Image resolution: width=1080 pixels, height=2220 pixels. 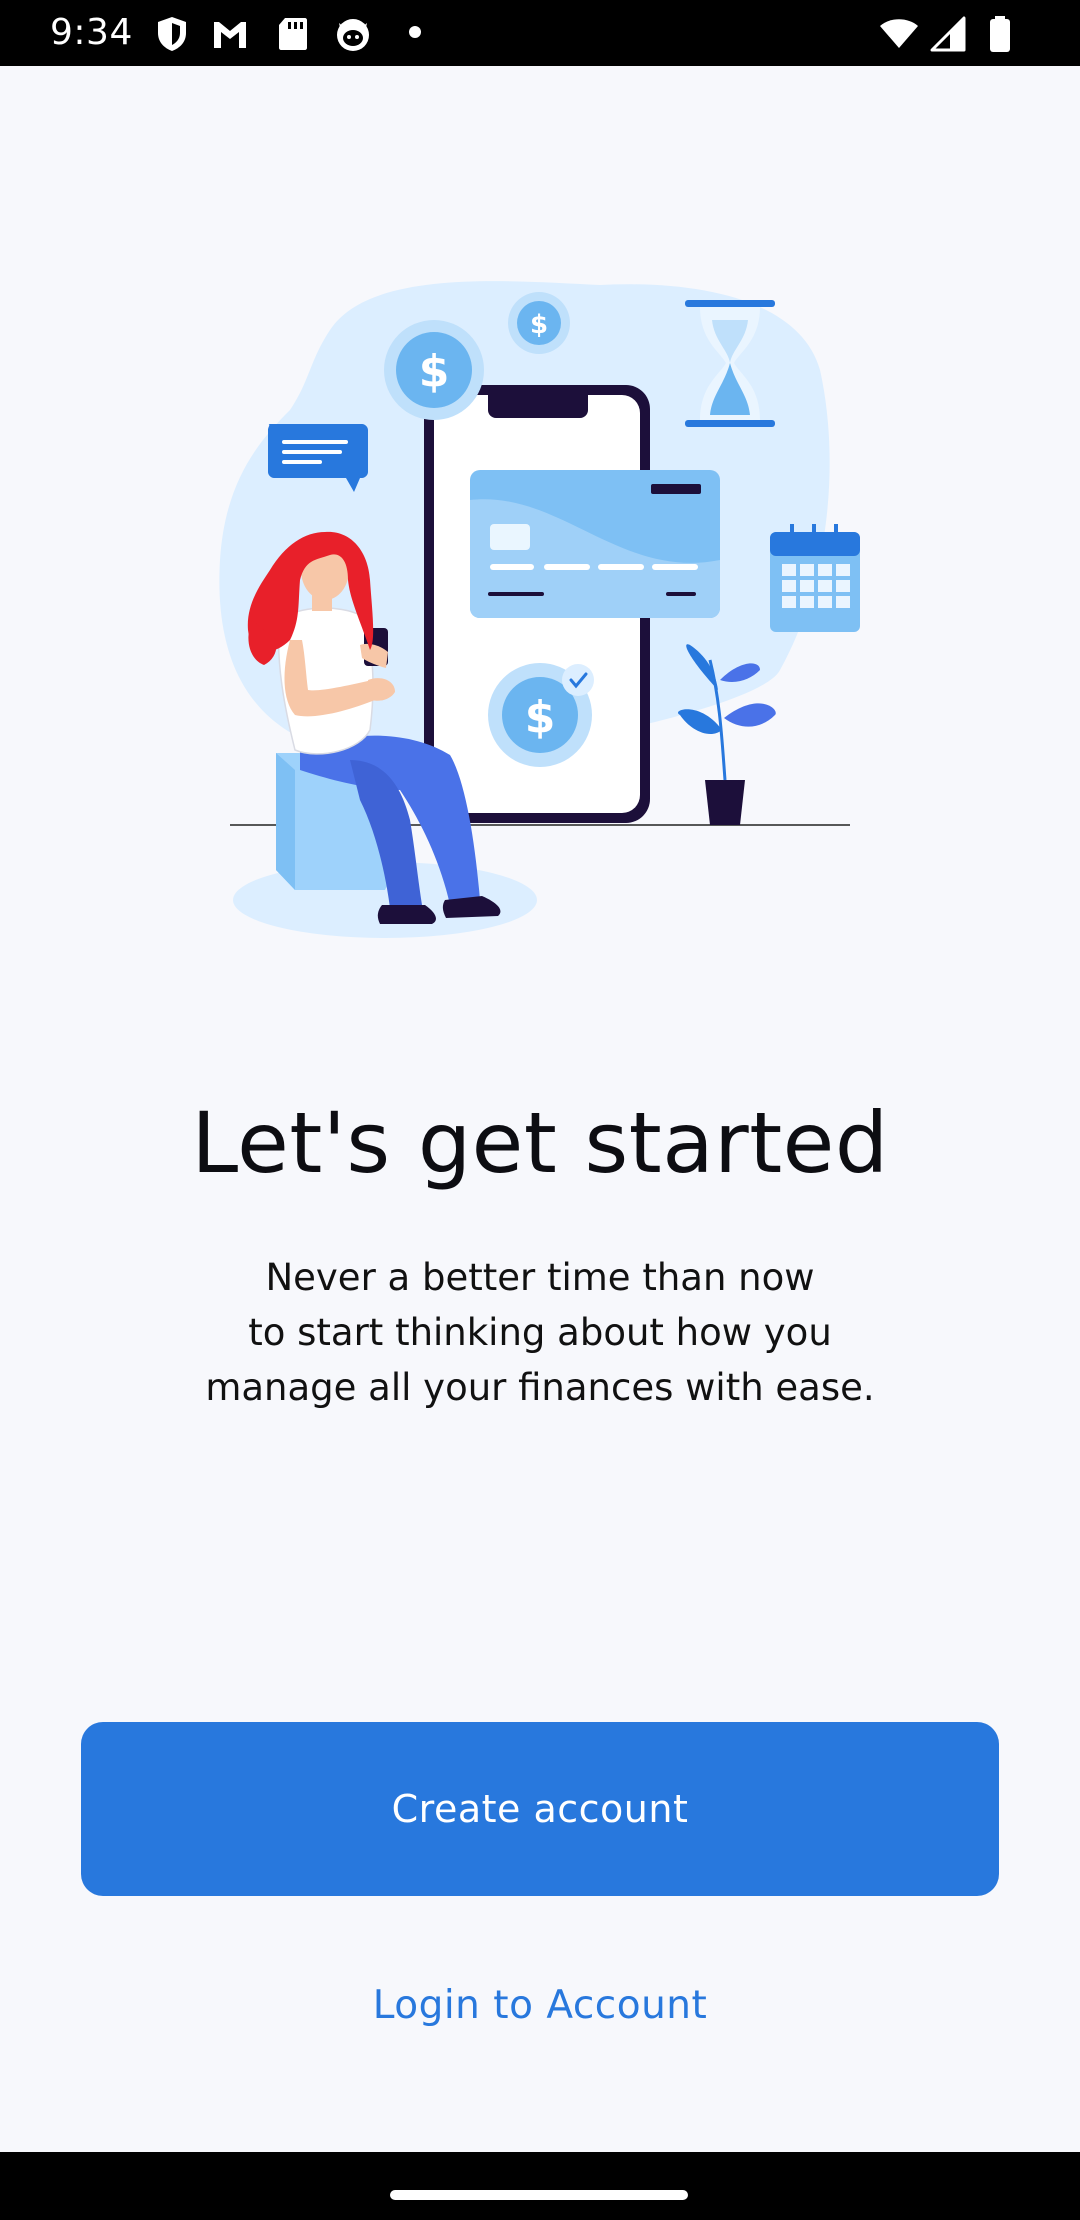 What do you see at coordinates (948, 34) in the screenshot?
I see `signal-icon` at bounding box center [948, 34].